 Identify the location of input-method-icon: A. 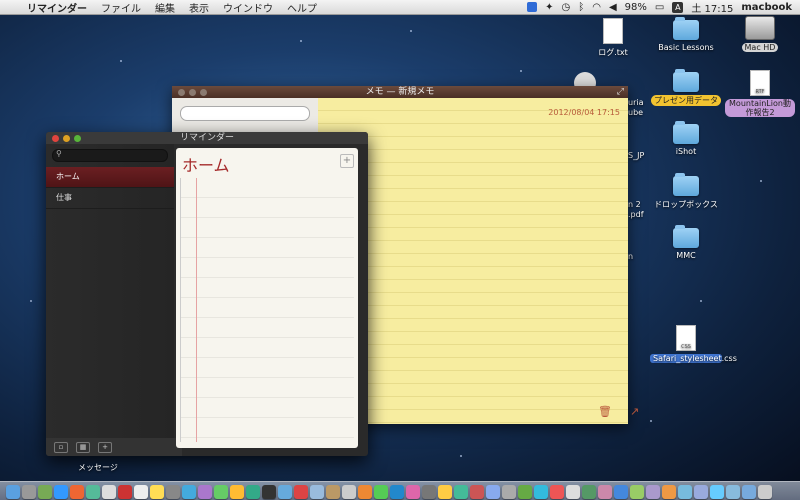
(678, 7).